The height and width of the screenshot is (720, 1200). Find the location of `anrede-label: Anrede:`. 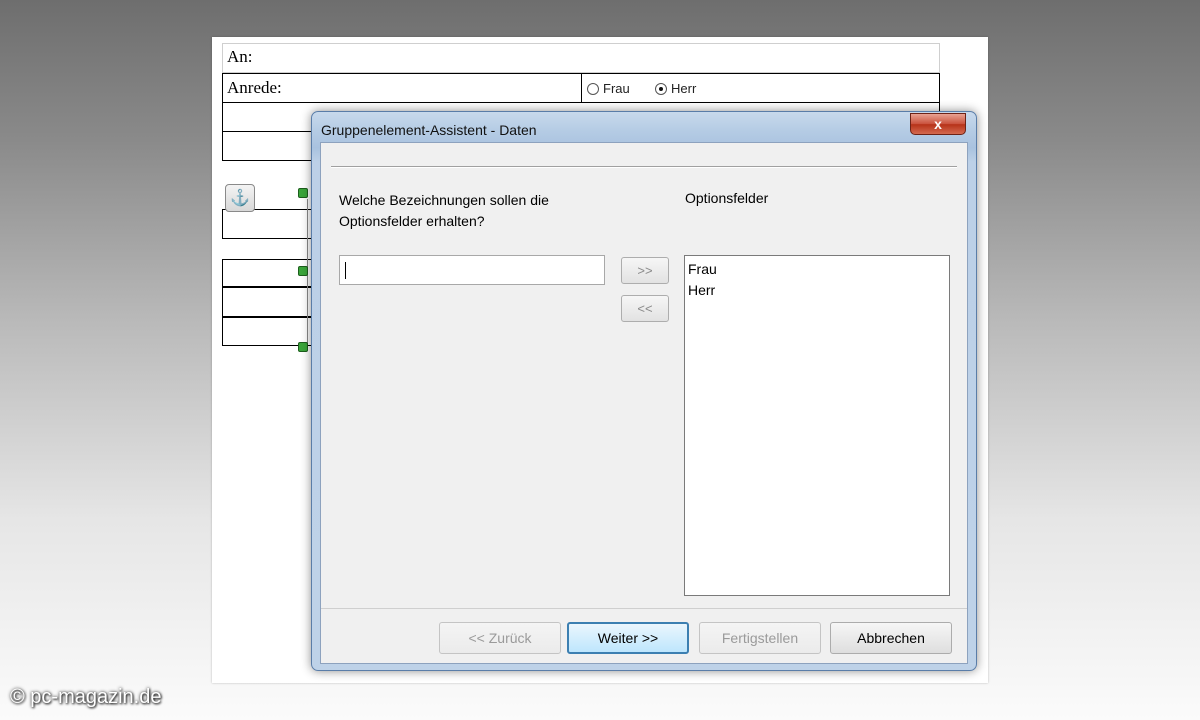

anrede-label: Anrede: is located at coordinates (254, 87).